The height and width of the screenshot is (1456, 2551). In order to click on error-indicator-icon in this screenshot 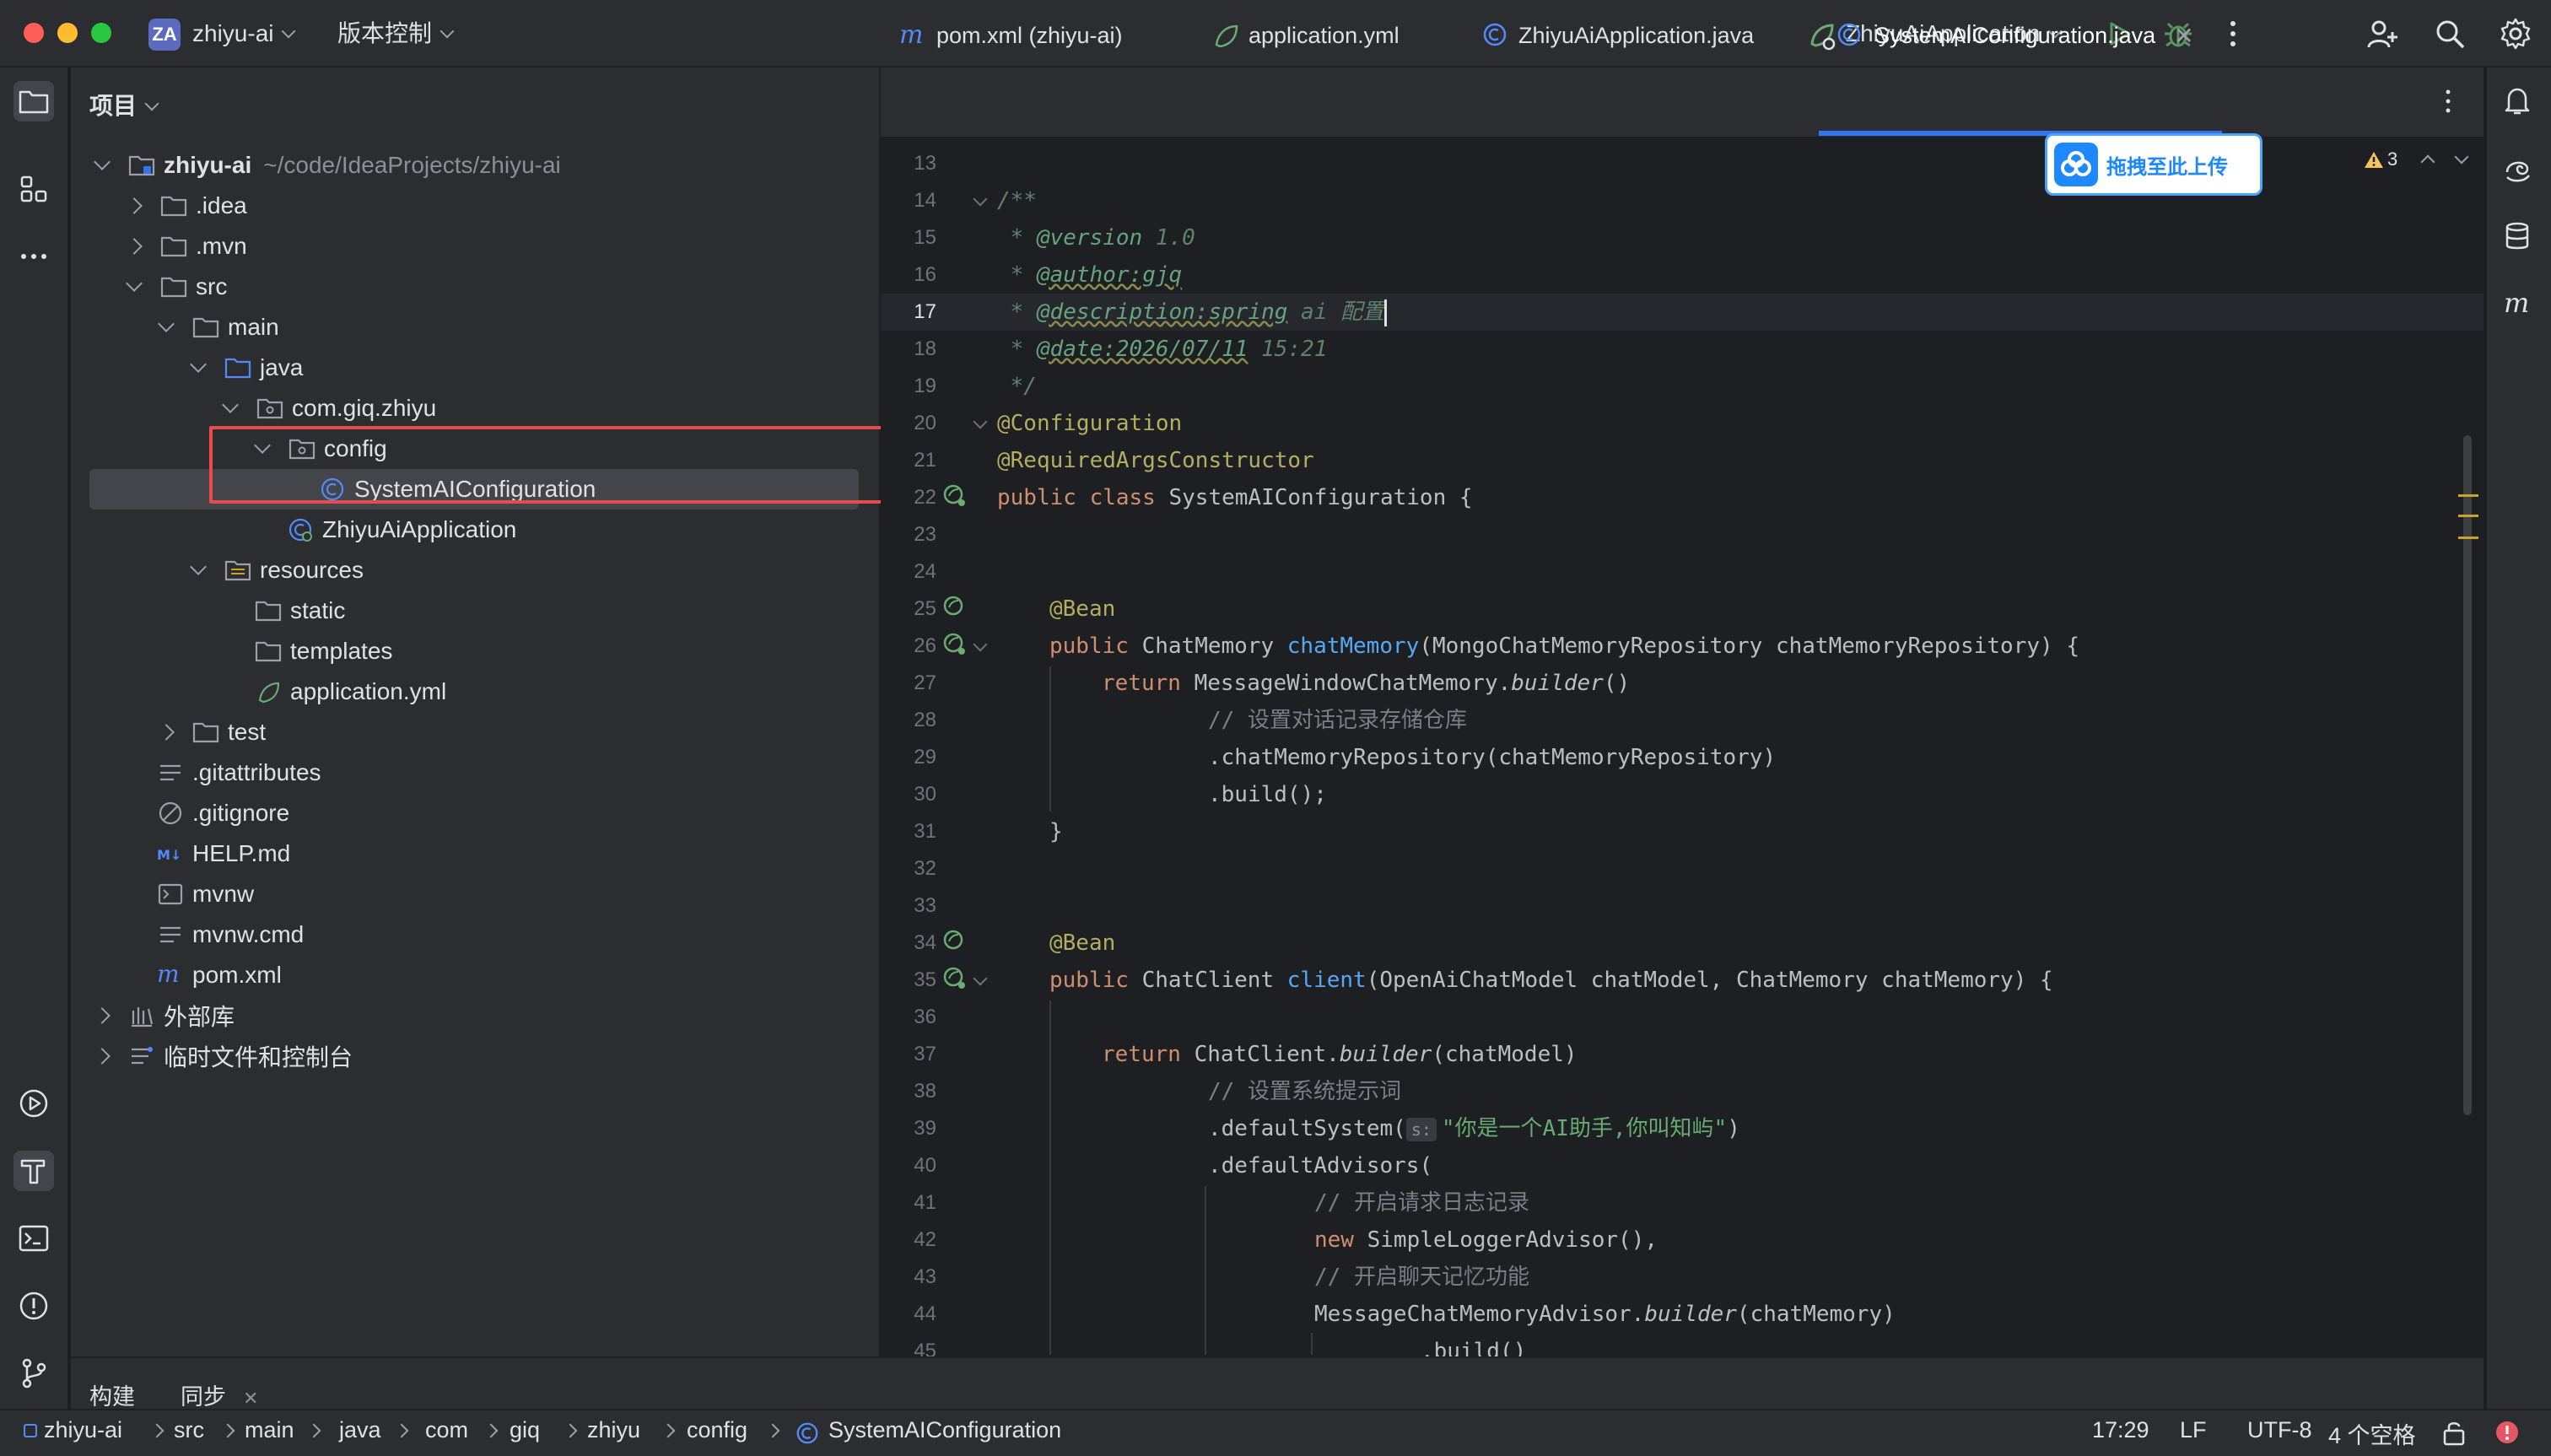, I will do `click(2507, 1432)`.